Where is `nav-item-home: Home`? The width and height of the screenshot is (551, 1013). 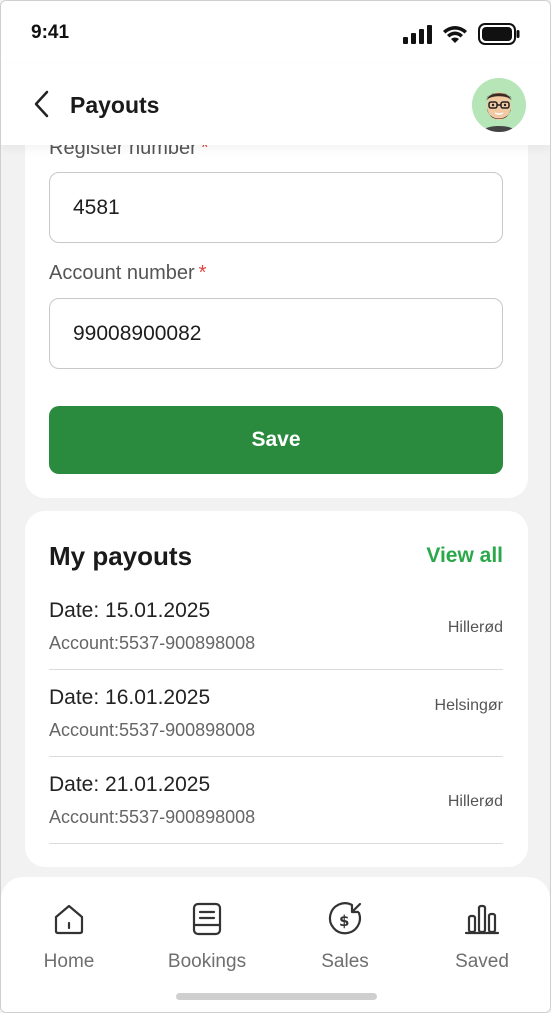 nav-item-home: Home is located at coordinates (69, 939).